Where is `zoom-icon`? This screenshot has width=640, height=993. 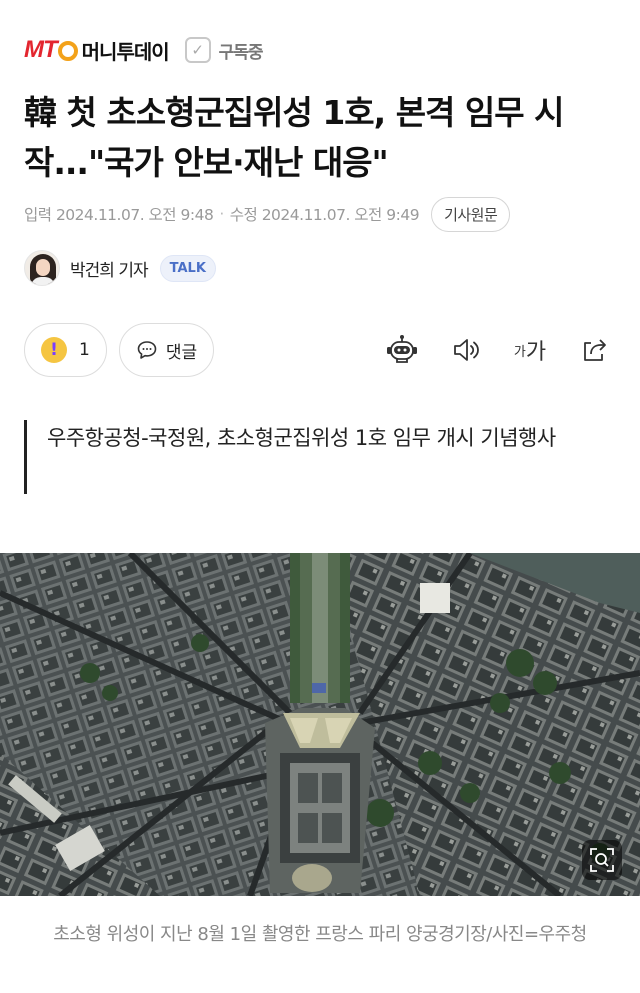
zoom-icon is located at coordinates (602, 860).